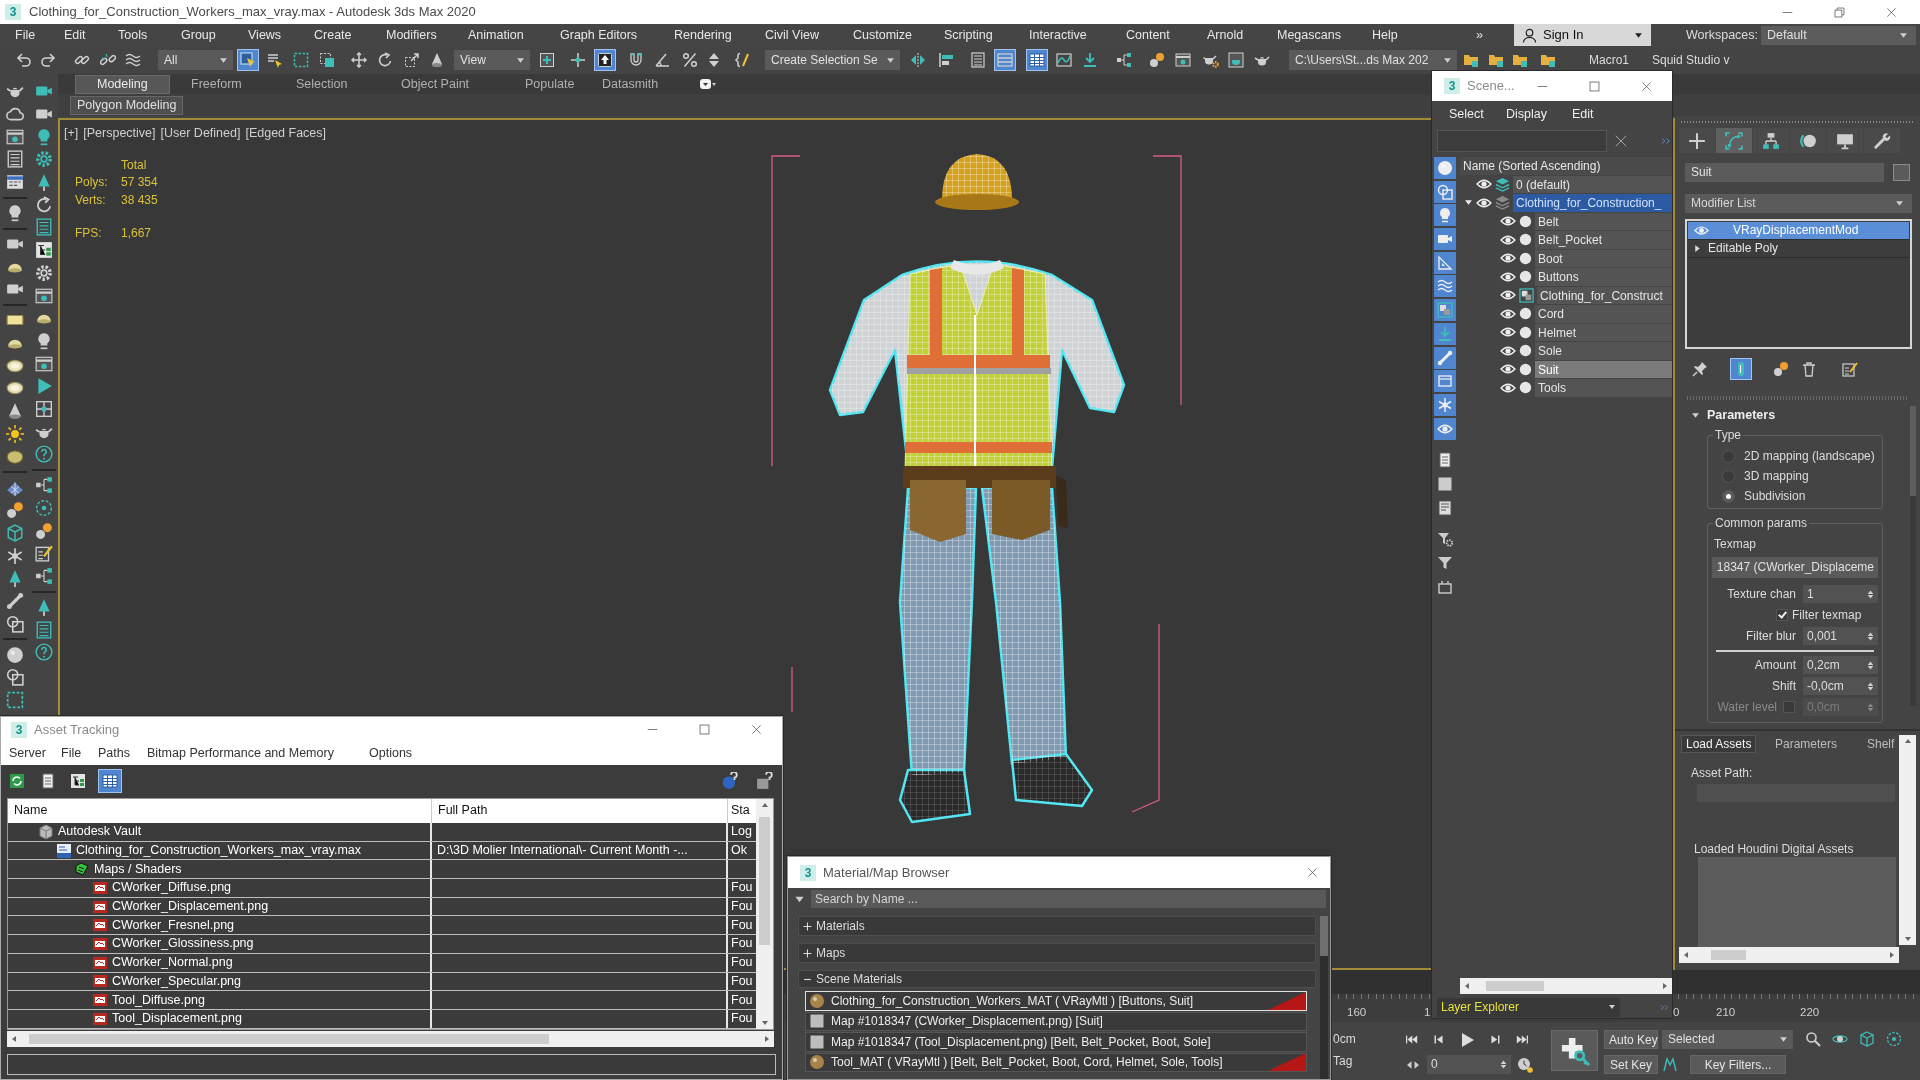 The width and height of the screenshot is (1920, 1080). Describe the element at coordinates (1344, 1061) in the screenshot. I see `time-tag-label: Tag` at that location.